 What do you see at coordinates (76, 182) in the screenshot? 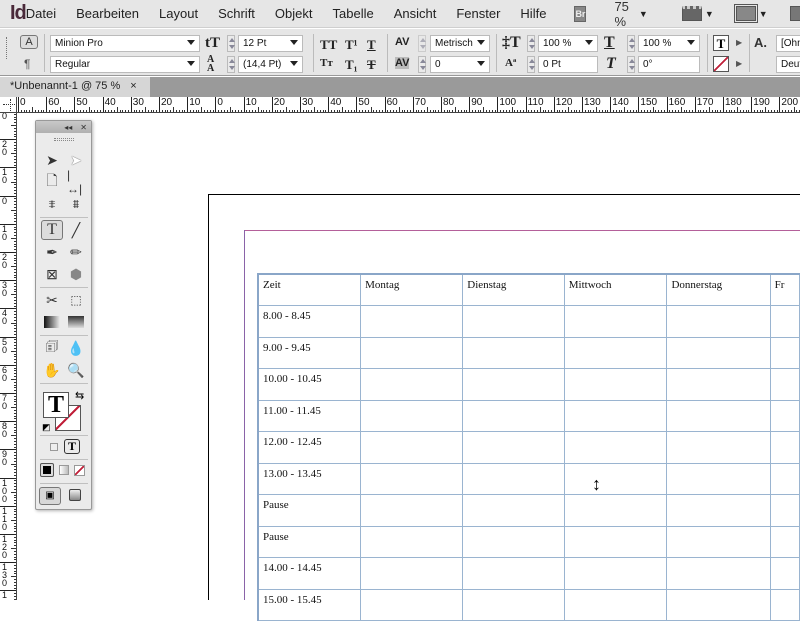
I see `gap-tool-icon: |↔|` at bounding box center [76, 182].